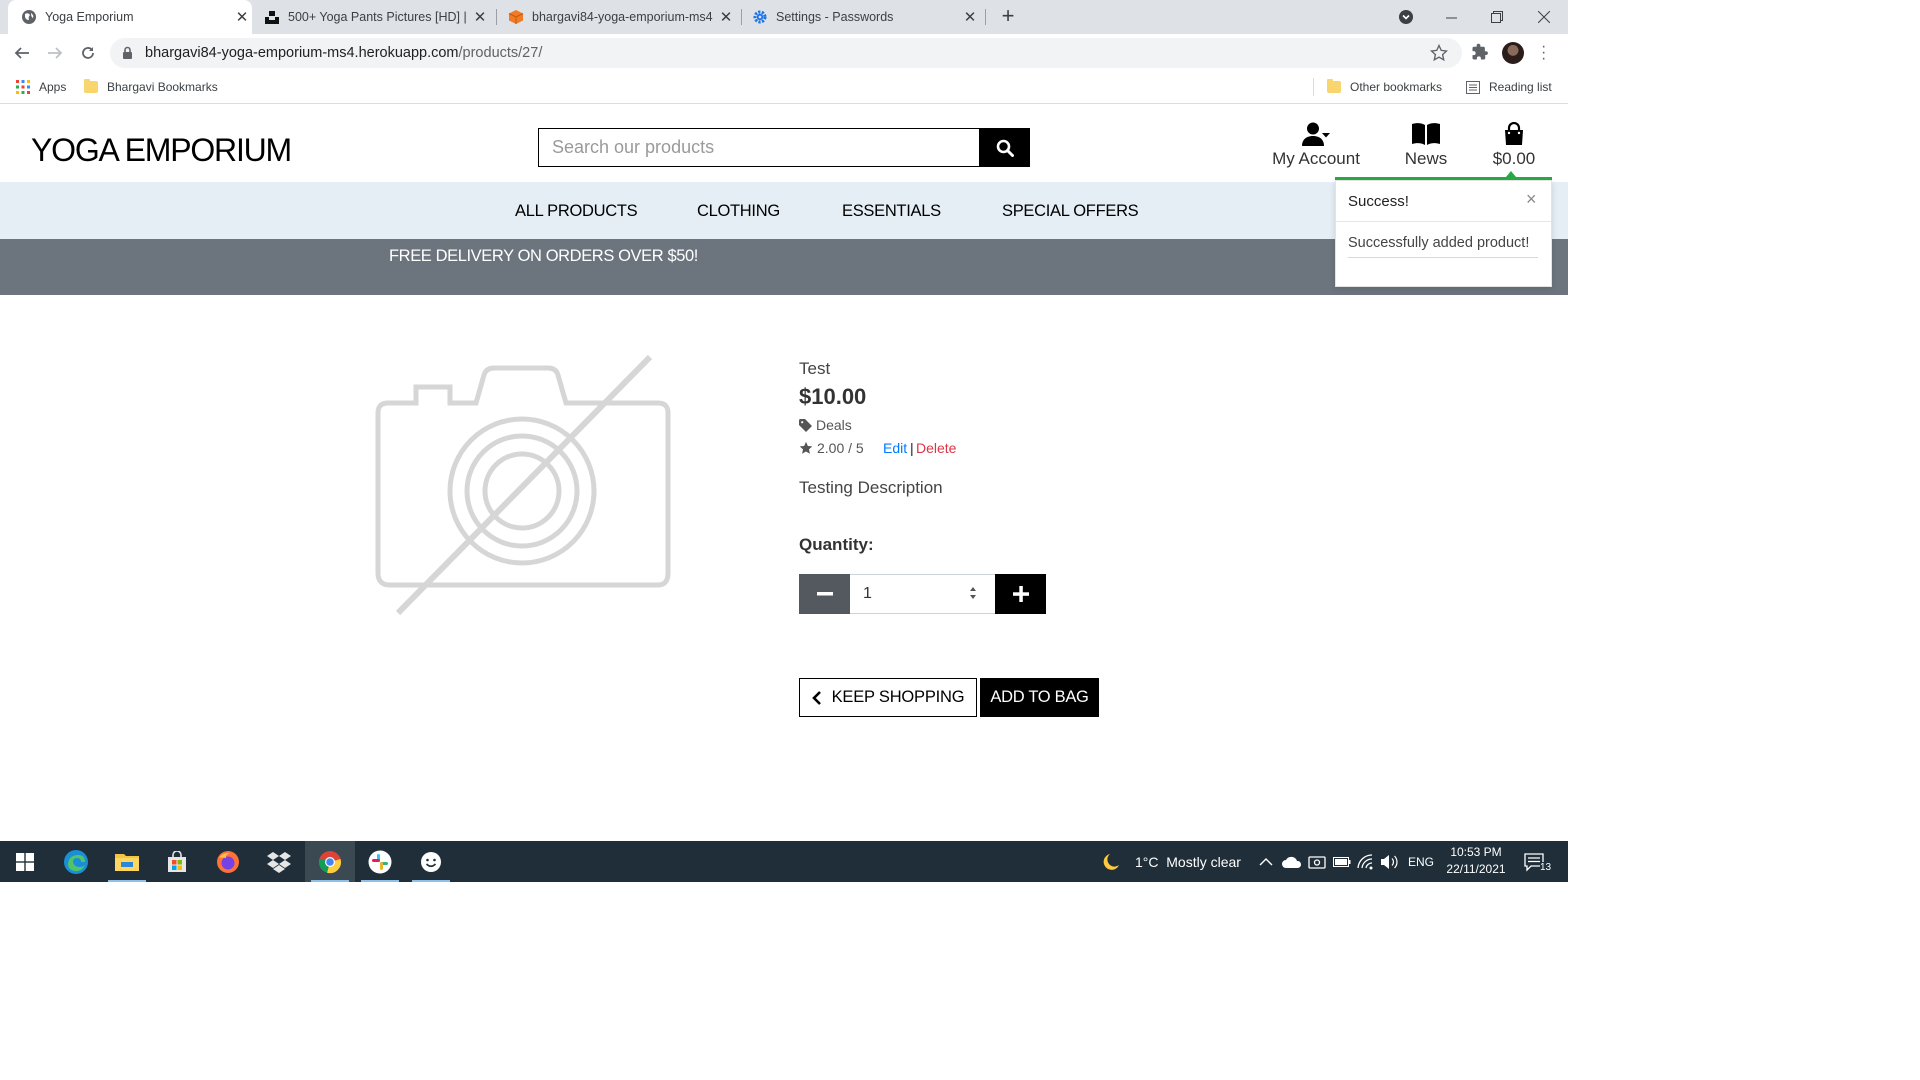  I want to click on weather-widget: 1°C Mostly clear, so click(1171, 861).